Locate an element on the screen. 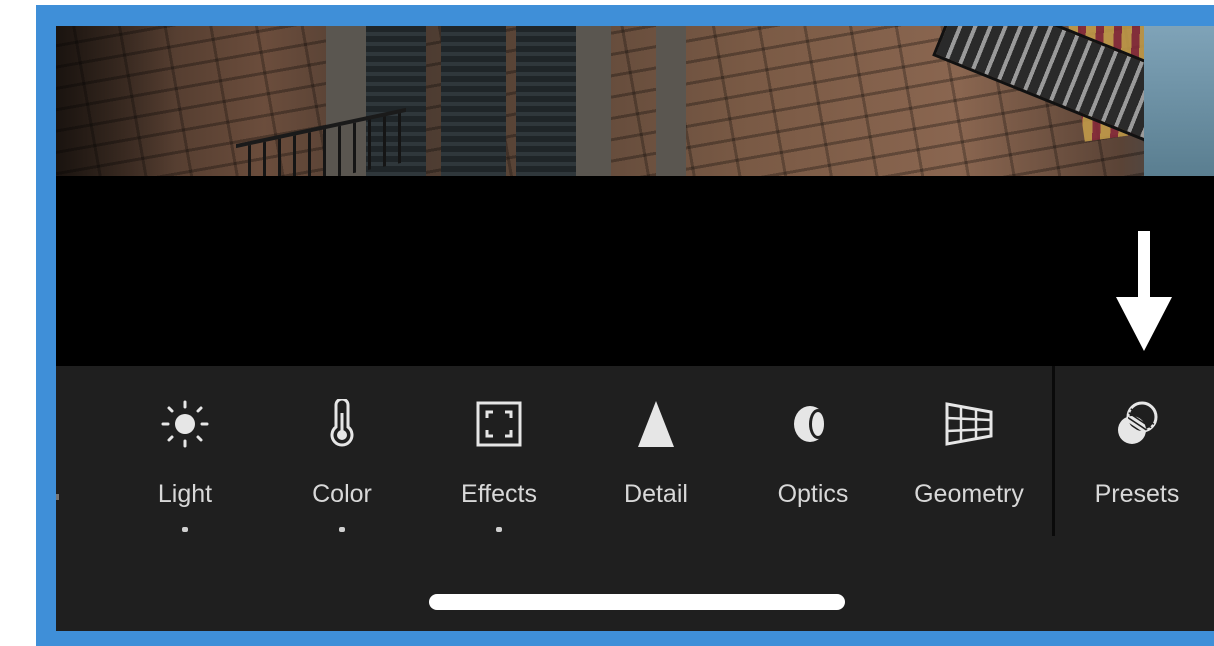 Image resolution: width=1214 pixels, height=646 pixels. tool-label: Detail is located at coordinates (656, 494).